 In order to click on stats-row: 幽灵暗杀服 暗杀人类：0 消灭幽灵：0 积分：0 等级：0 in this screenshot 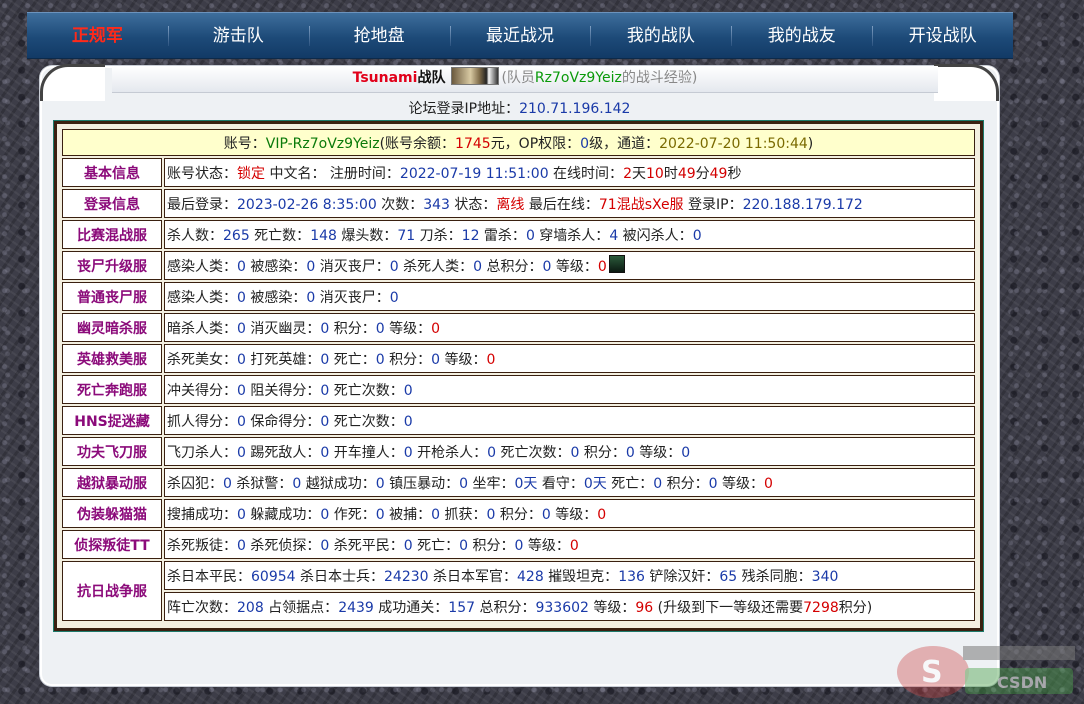, I will do `click(518, 327)`.